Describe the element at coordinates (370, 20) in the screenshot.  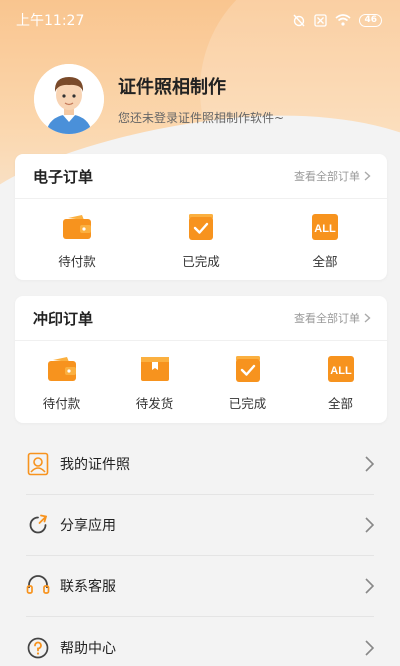
I see `battery-indicator: 46` at that location.